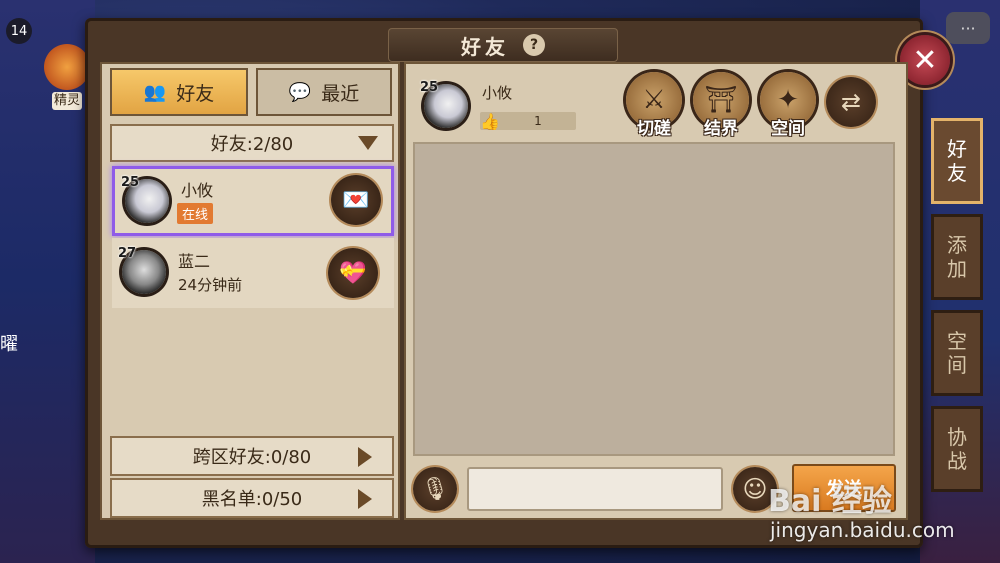 The image size is (1000, 563). Describe the element at coordinates (595, 489) in the screenshot. I see `chat-input` at that location.